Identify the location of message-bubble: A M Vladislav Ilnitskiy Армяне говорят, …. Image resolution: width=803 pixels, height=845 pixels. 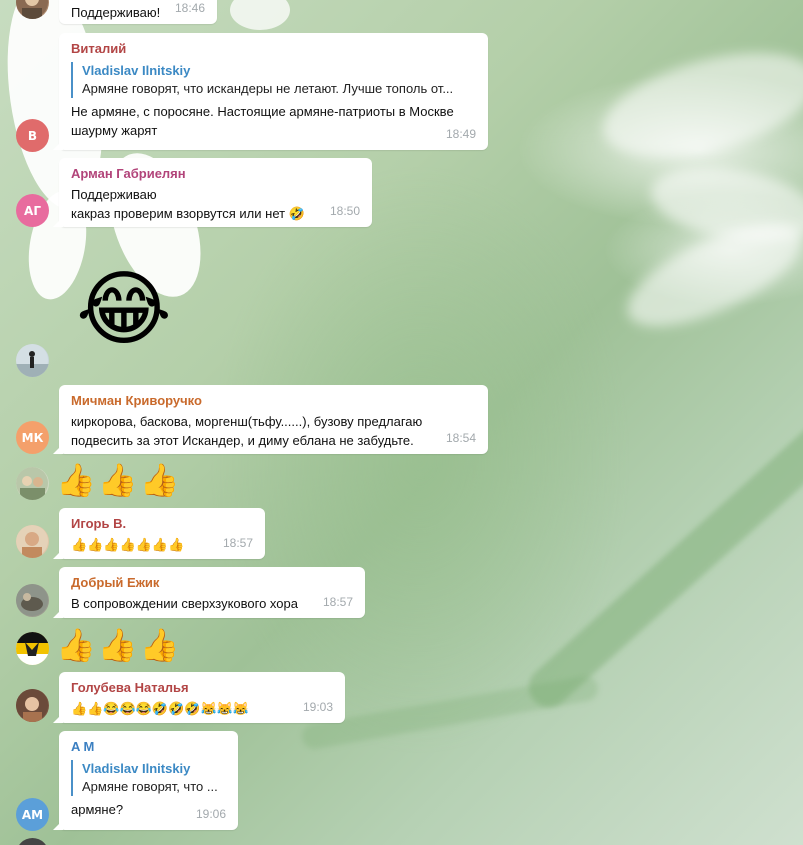
(148, 780).